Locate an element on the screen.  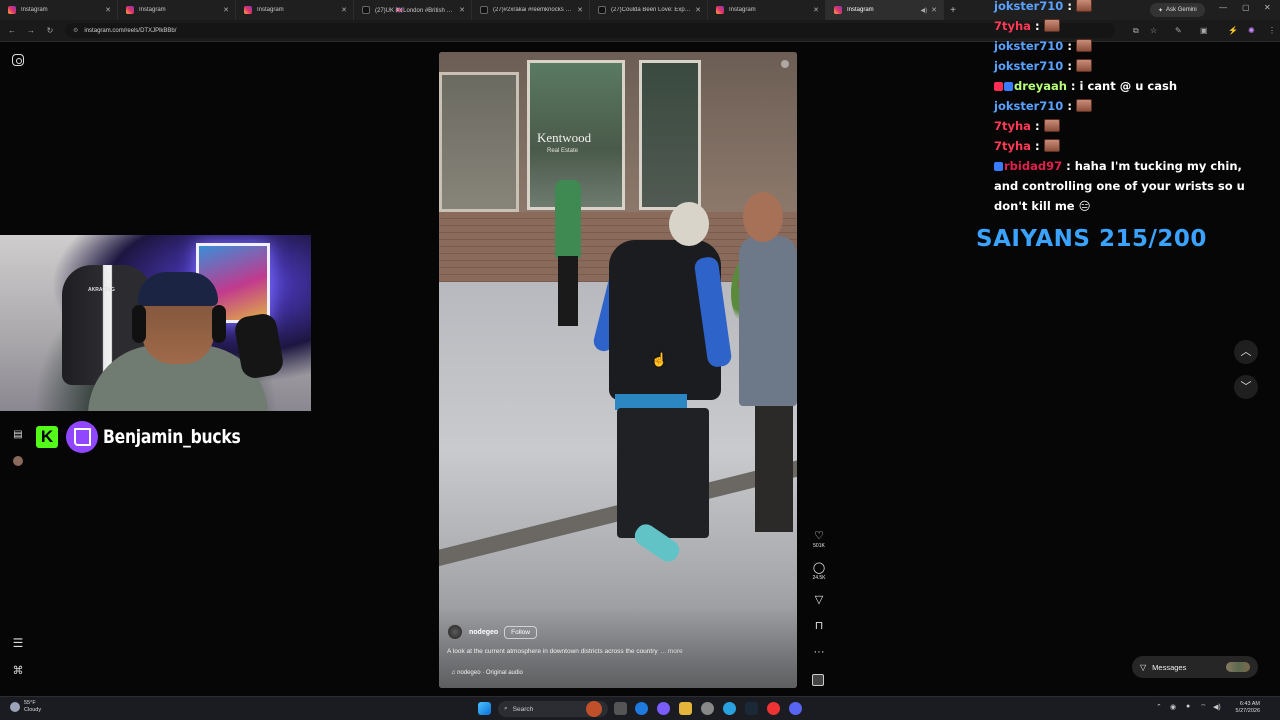
chat-text: i cant @ u cash is located at coordinates (1128, 86).